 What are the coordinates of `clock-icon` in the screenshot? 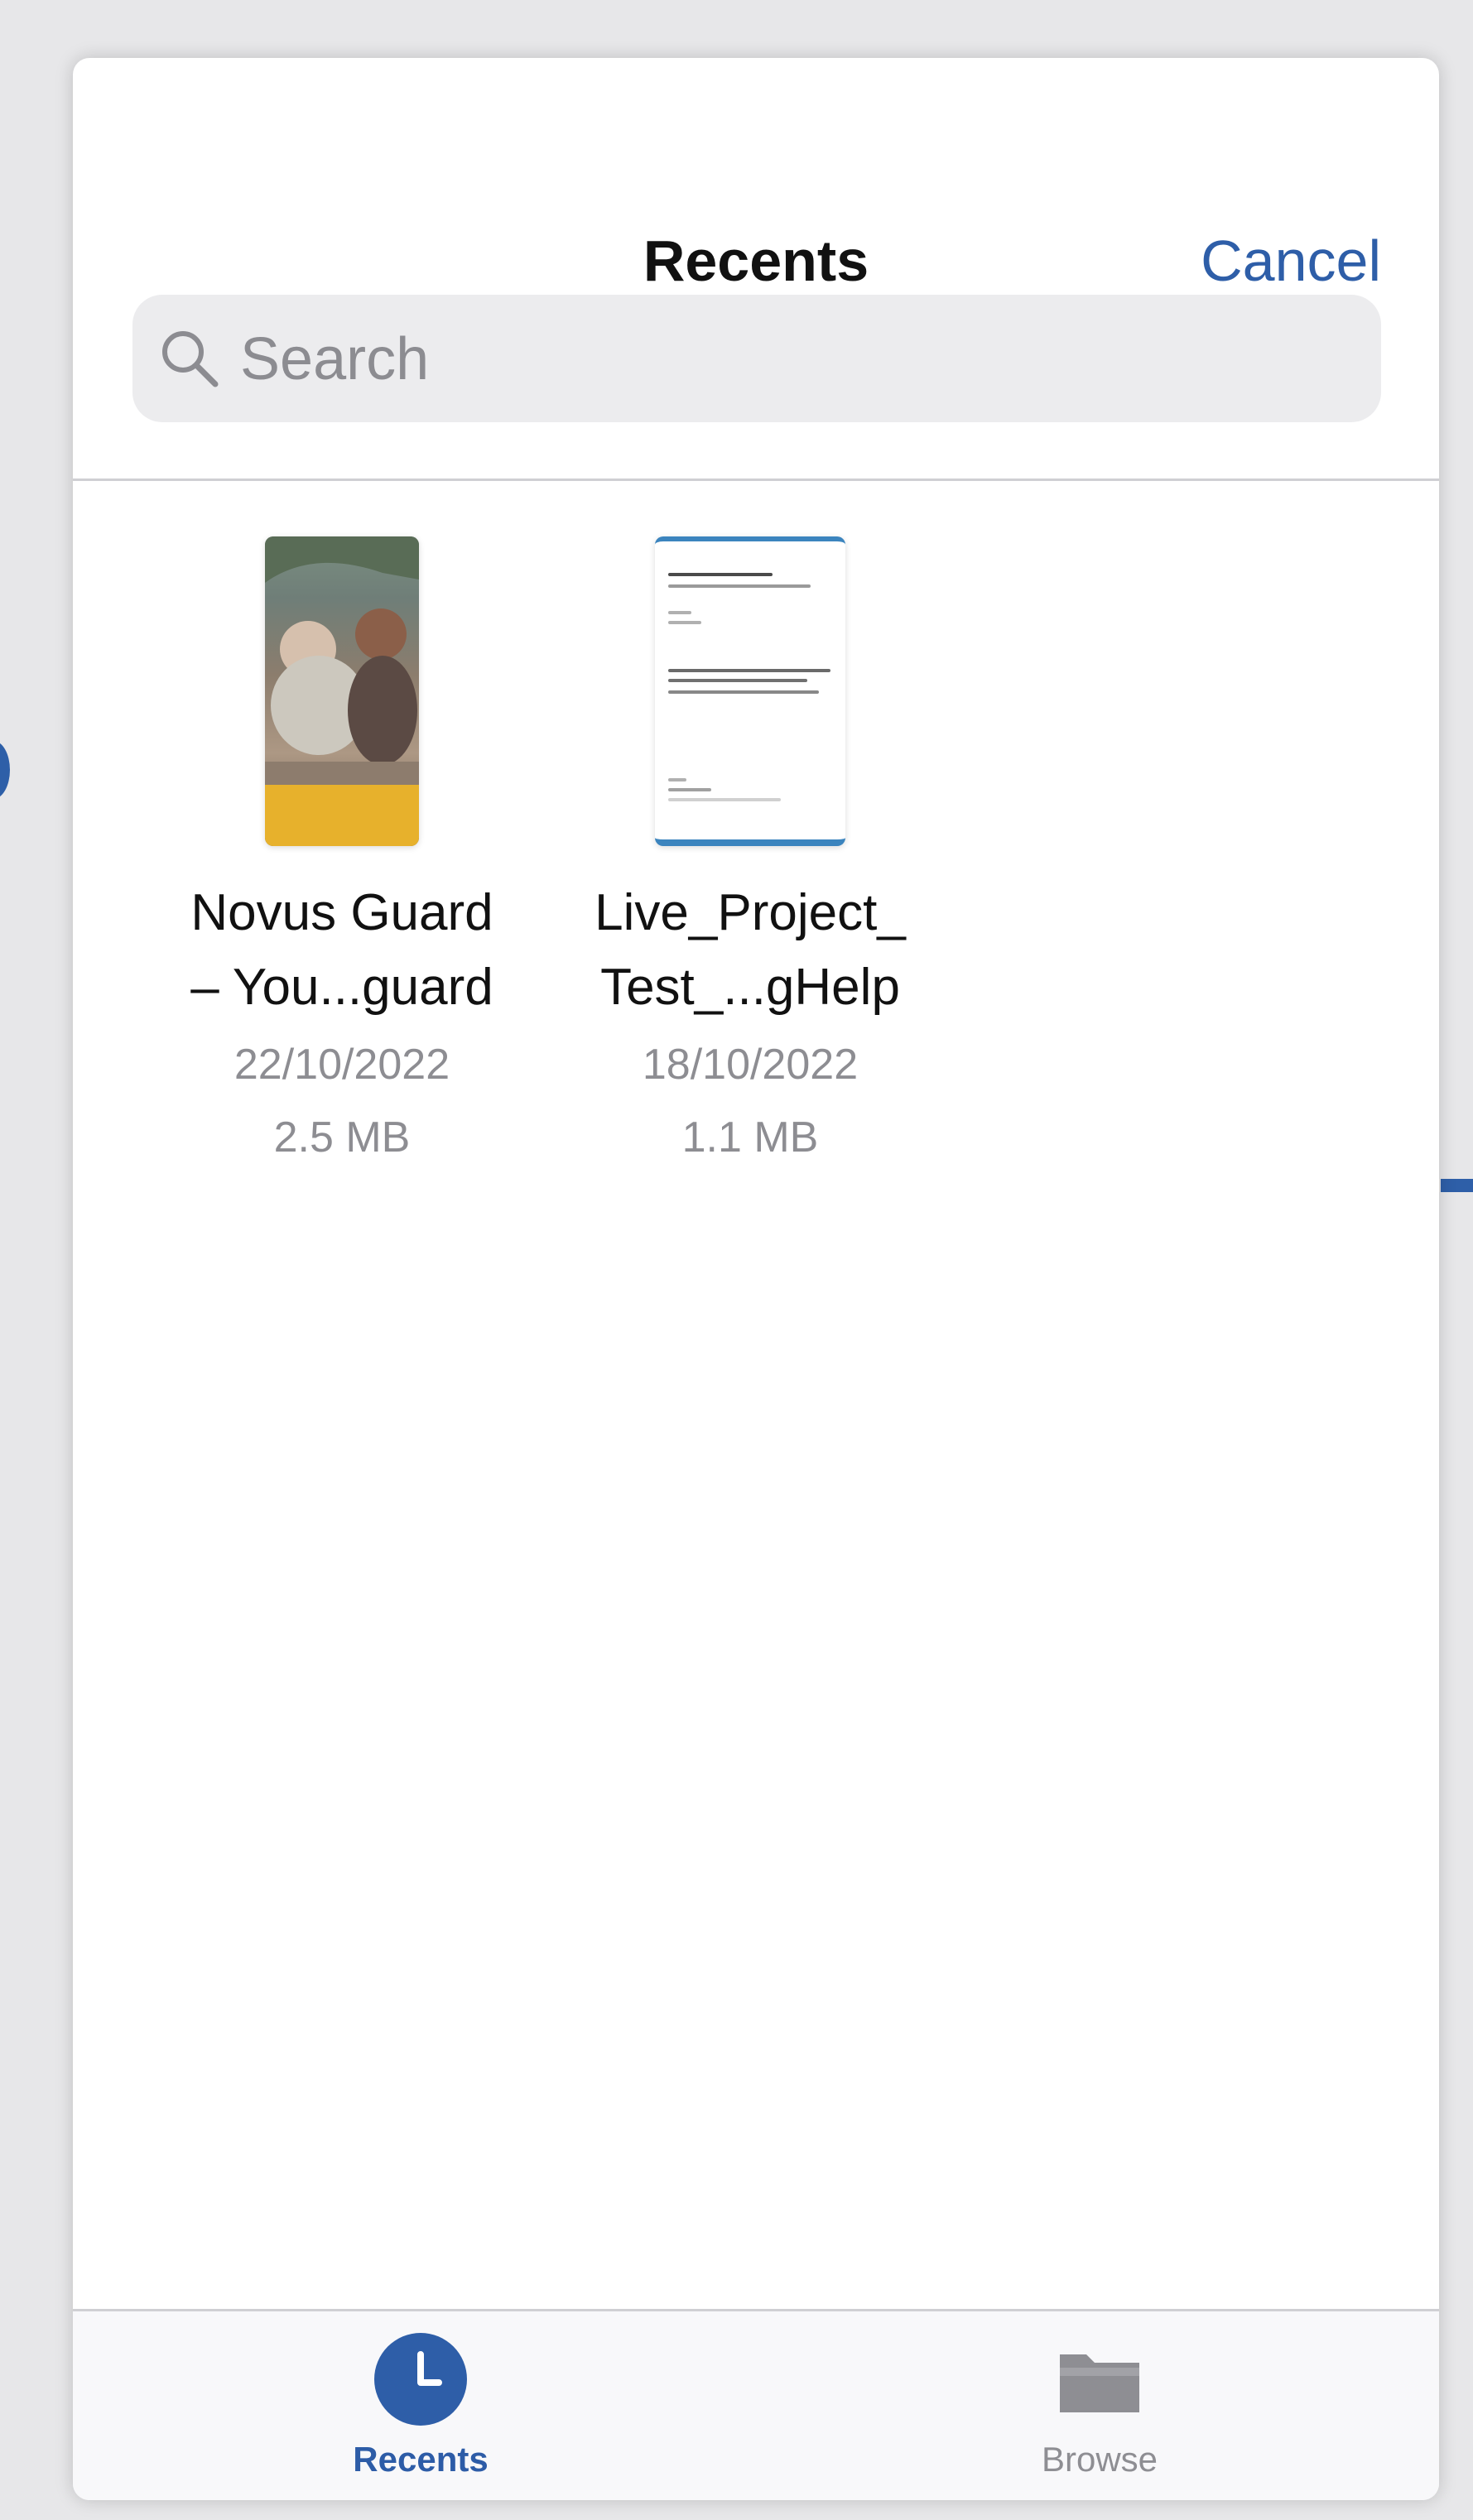 It's located at (420, 2379).